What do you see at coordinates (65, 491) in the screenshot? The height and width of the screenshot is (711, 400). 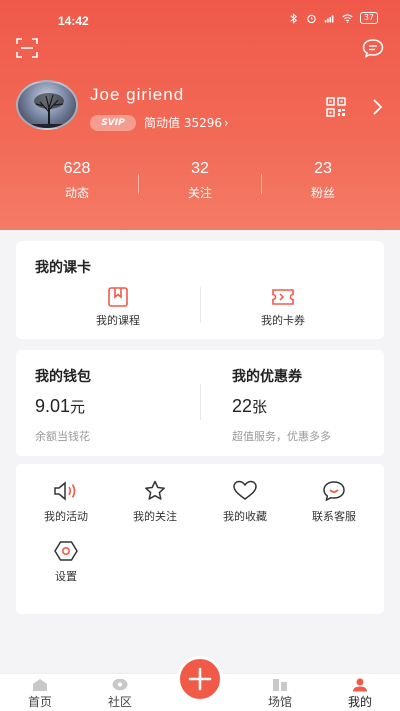 I see `speaker-icon` at bounding box center [65, 491].